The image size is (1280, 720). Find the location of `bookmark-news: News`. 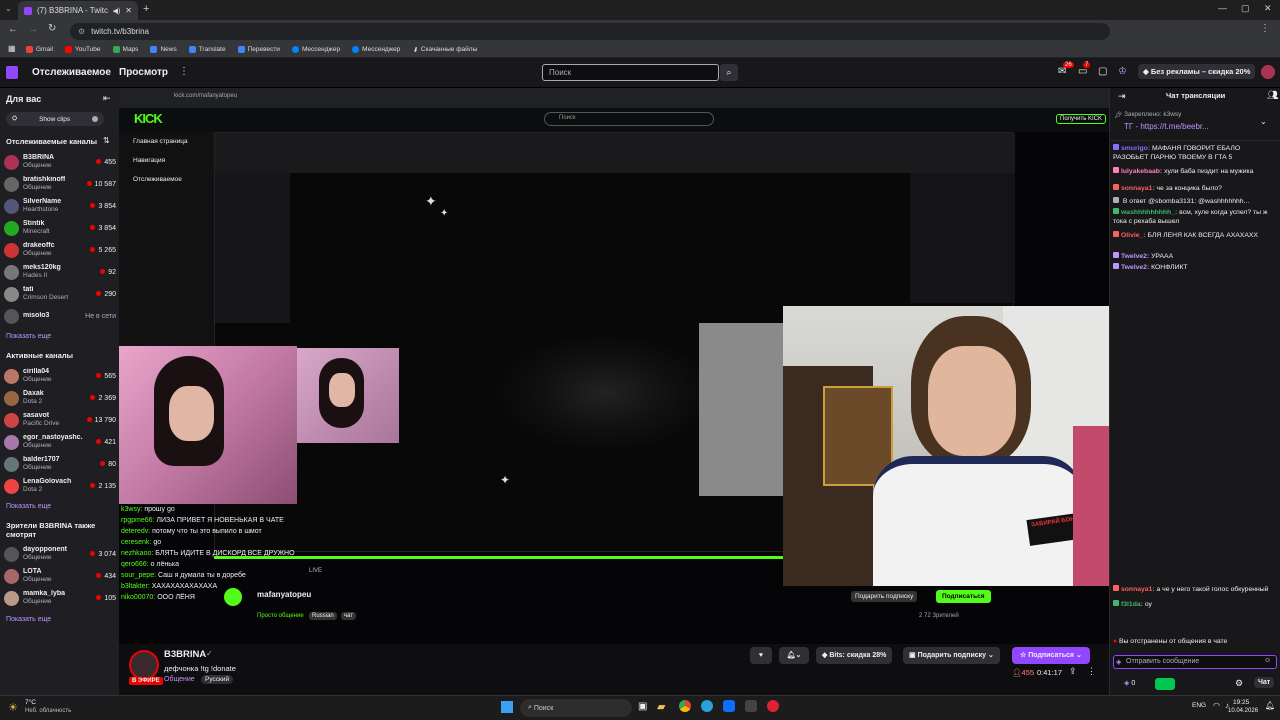

bookmark-news: News is located at coordinates (163, 49).